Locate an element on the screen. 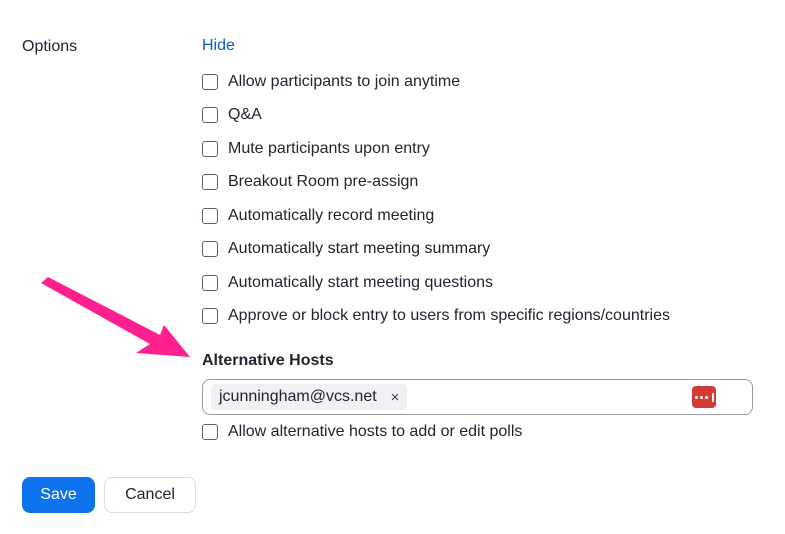 The image size is (785, 534). option-label: Mute participants upon entry is located at coordinates (329, 148).